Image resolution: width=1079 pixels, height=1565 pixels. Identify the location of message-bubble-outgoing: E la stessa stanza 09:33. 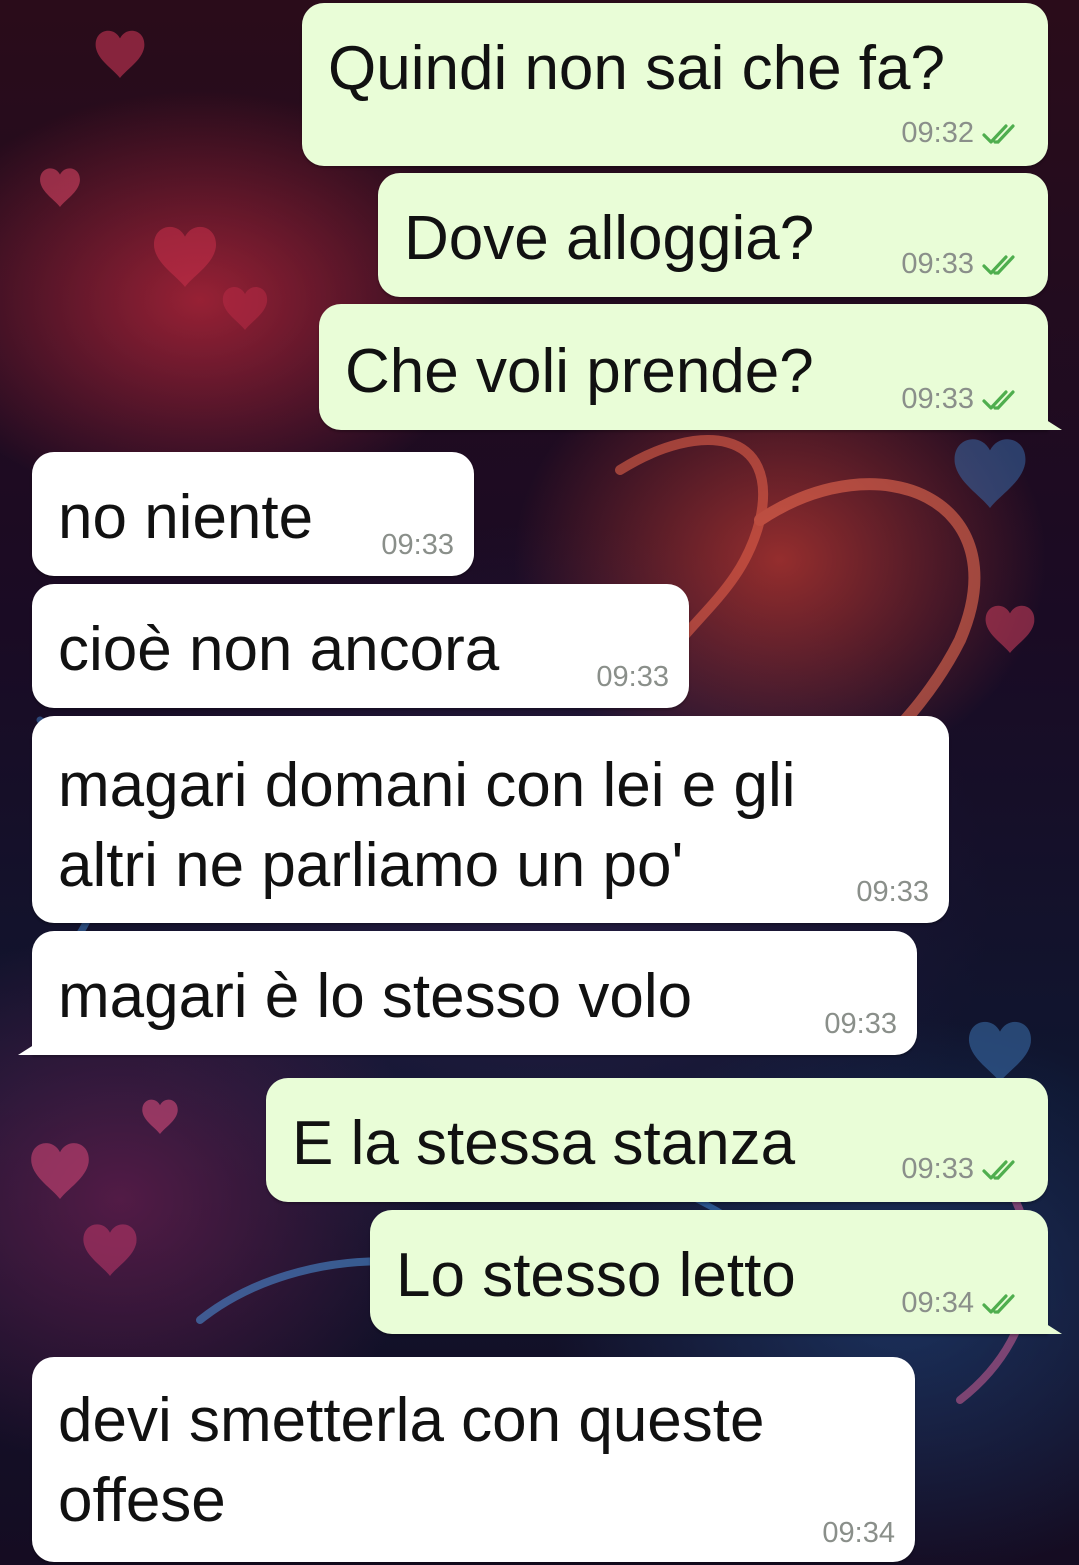
(657, 1140).